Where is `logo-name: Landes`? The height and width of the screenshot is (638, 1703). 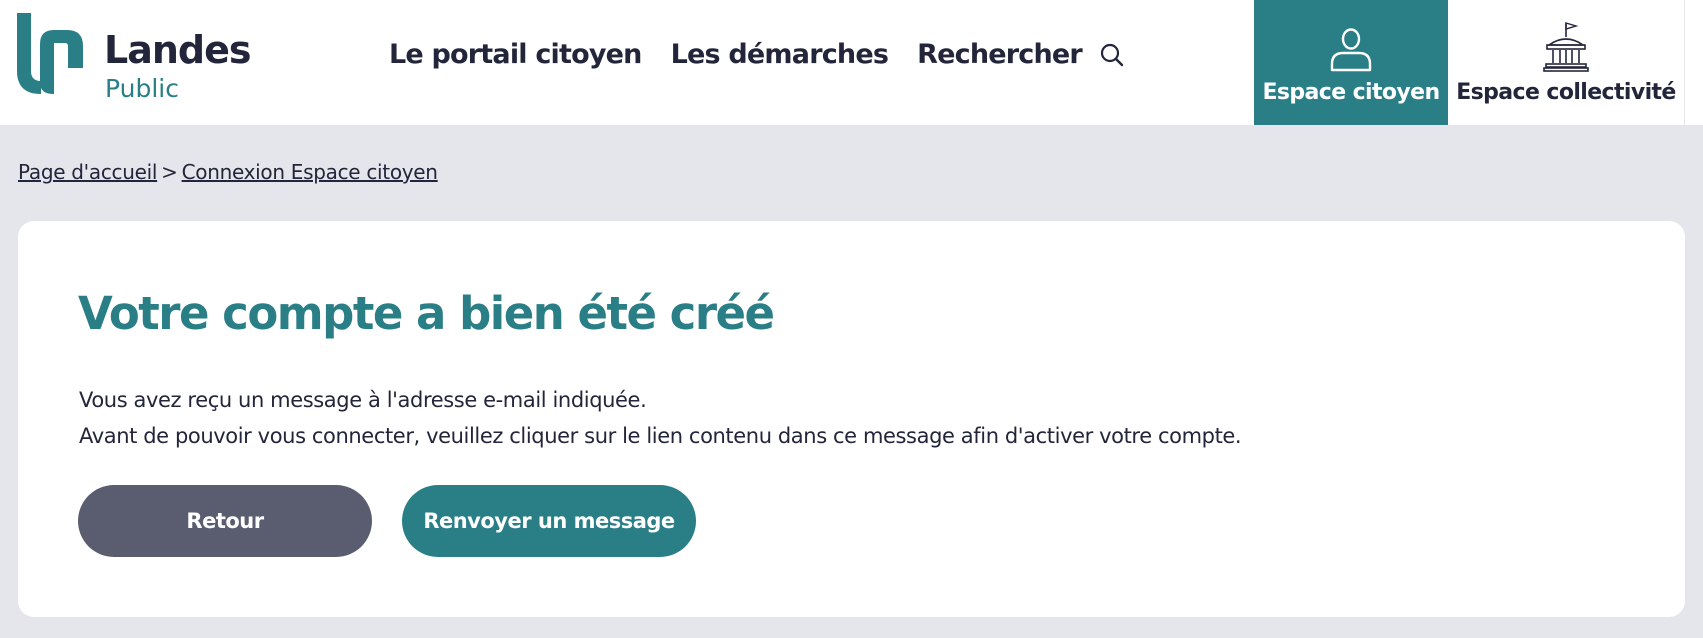
logo-name: Landes is located at coordinates (178, 50).